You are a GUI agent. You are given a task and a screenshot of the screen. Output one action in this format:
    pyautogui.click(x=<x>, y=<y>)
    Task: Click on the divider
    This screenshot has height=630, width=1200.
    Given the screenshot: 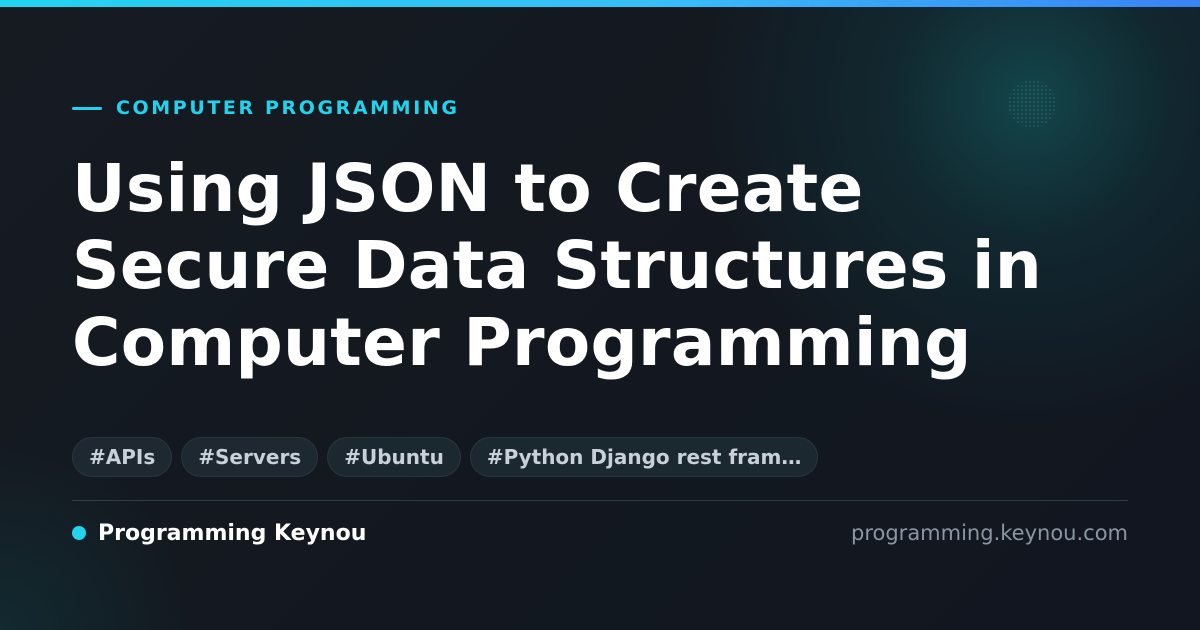 What is the action you would take?
    pyautogui.click(x=600, y=500)
    